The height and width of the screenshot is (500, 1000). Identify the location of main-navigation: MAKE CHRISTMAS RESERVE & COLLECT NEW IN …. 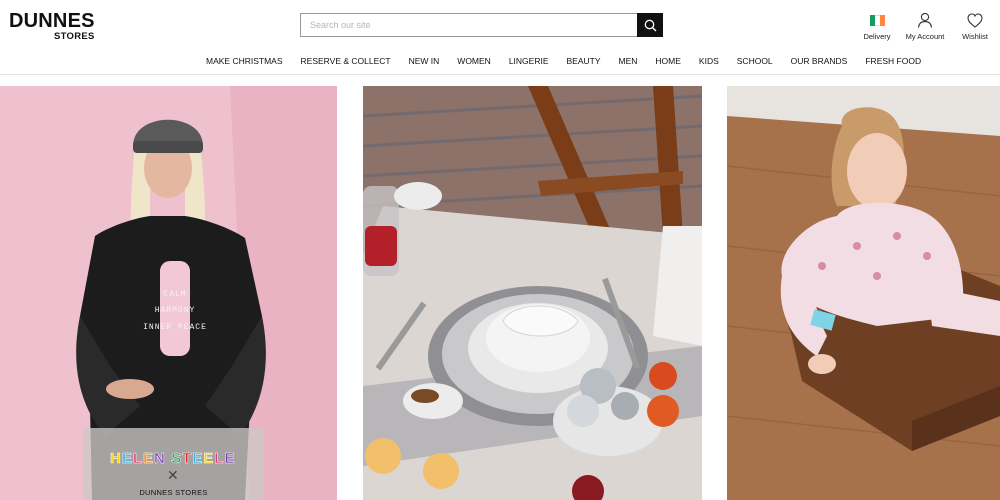
(572, 61).